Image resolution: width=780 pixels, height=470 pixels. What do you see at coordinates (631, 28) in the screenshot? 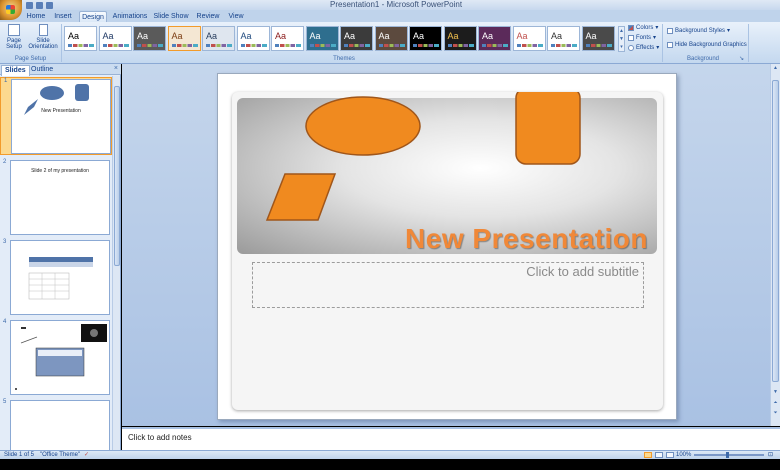
I see `colors-icon` at bounding box center [631, 28].